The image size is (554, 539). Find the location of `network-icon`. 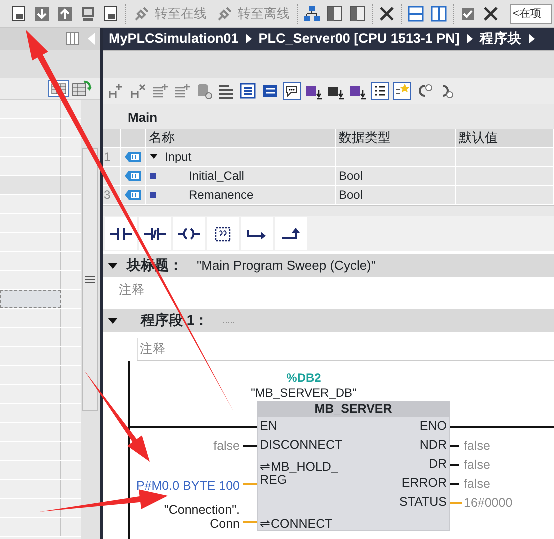

network-icon is located at coordinates (312, 13).